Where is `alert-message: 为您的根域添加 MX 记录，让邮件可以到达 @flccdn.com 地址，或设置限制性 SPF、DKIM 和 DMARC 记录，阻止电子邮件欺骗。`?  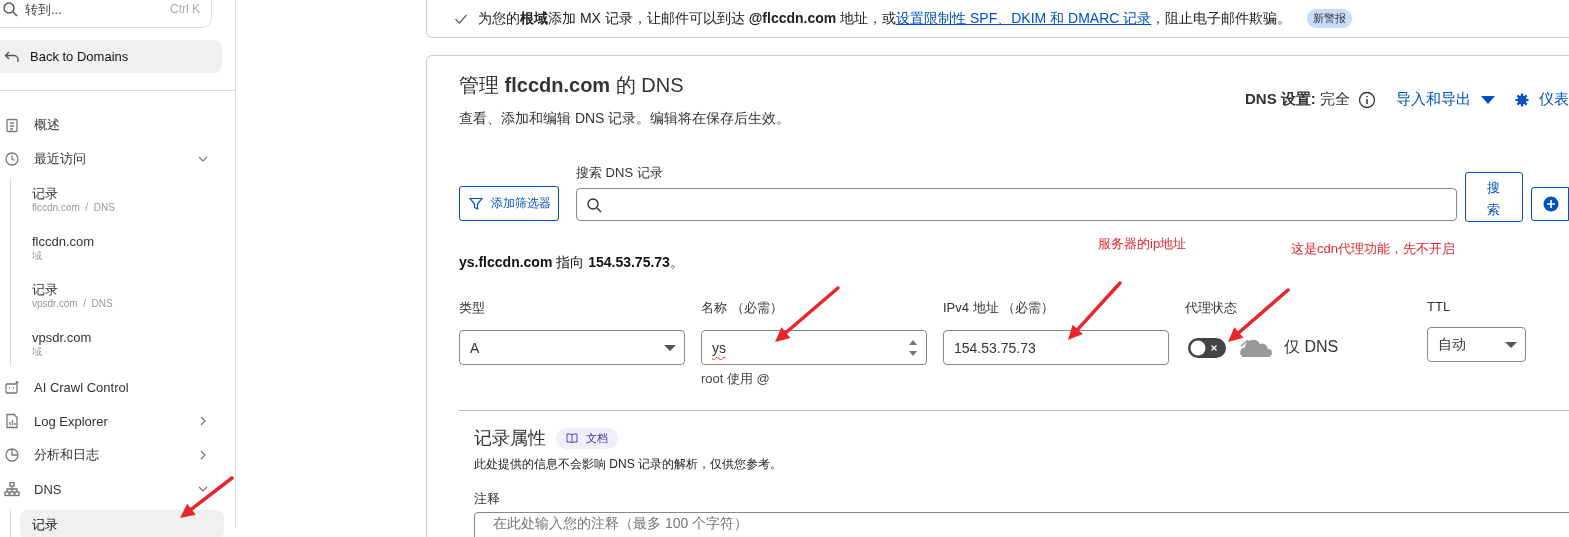
alert-message: 为您的根域添加 MX 记录，让邮件可以到达 @flccdn.com 地址，或设置限制性 SPF、DKIM 和 DMARC 记录，阻止电子邮件欺骗。 is located at coordinates (885, 18).